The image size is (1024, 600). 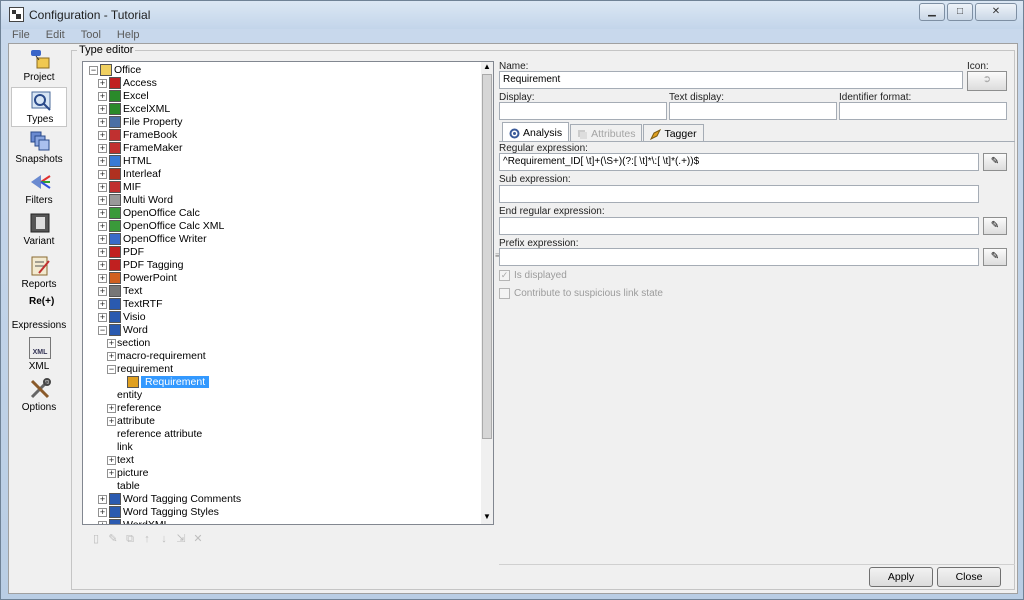 What do you see at coordinates (487, 518) in the screenshot?
I see `scroll-down-icon: ▼` at bounding box center [487, 518].